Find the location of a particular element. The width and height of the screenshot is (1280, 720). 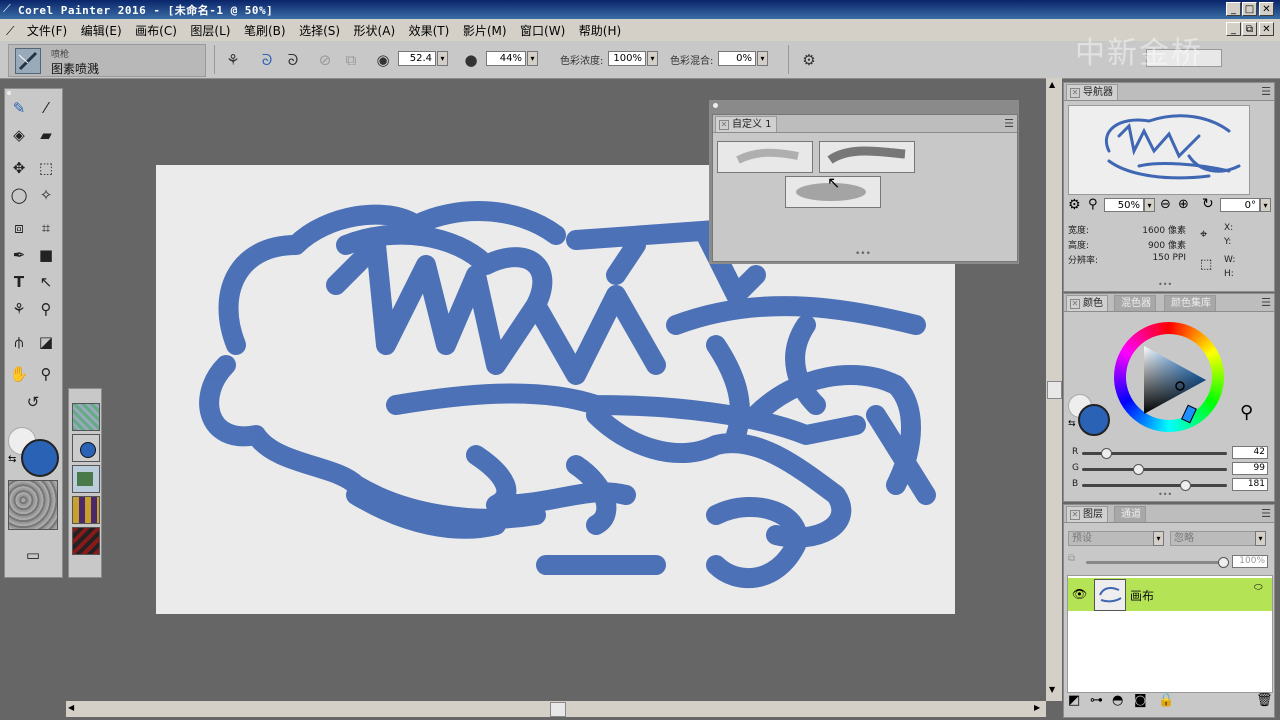

tab-layers: ✕ 图层 is located at coordinates (1087, 514).